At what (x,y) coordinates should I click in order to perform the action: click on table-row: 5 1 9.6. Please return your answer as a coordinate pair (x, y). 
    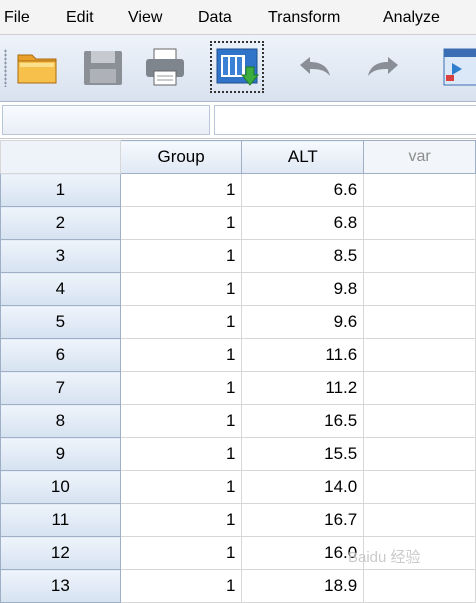
    Looking at the image, I should click on (238, 322).